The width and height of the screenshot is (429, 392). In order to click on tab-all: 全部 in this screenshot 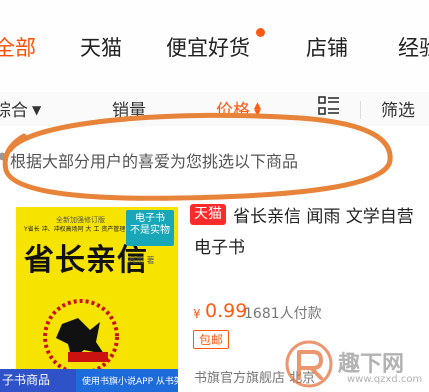, I will do `click(18, 47)`.